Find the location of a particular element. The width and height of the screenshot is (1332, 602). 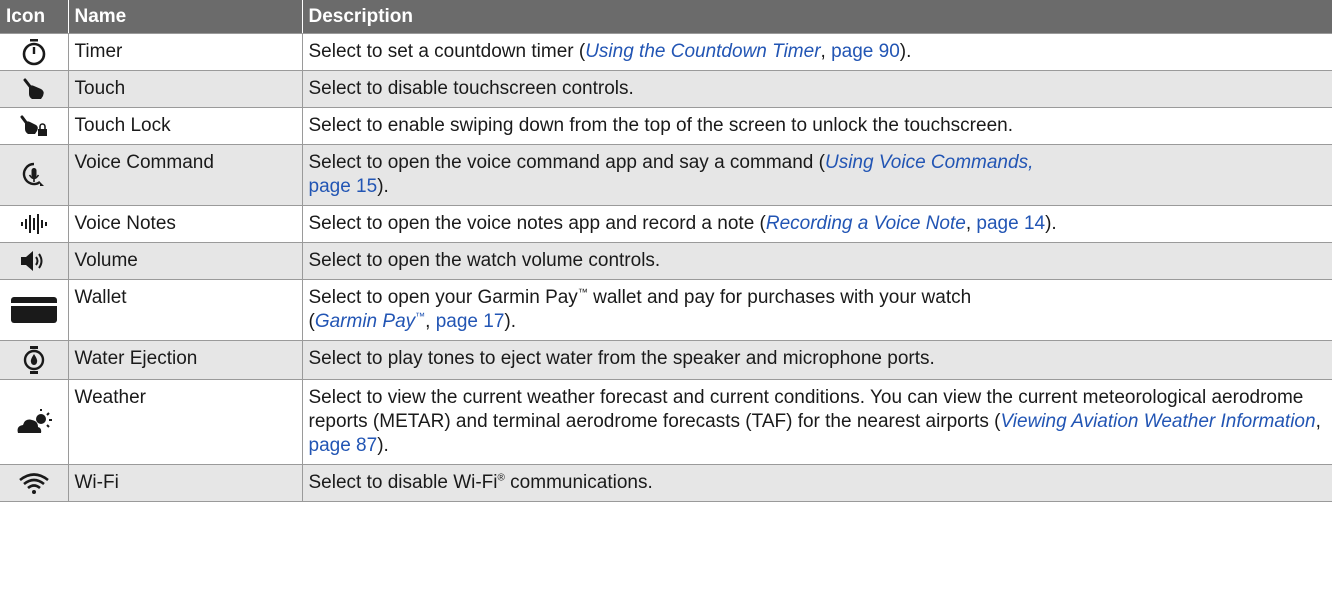

timer-icon is located at coordinates (34, 52).